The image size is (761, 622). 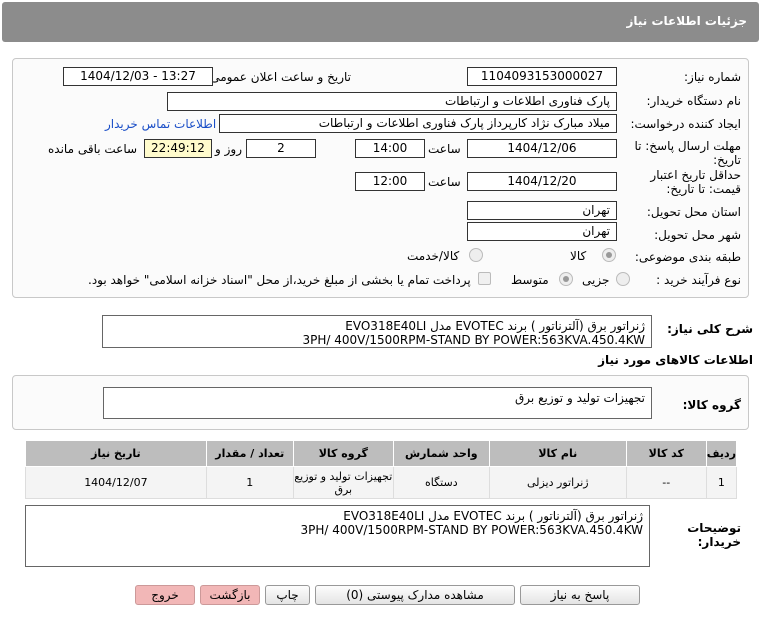 I want to click on category-radio-goods, so click(x=609, y=255).